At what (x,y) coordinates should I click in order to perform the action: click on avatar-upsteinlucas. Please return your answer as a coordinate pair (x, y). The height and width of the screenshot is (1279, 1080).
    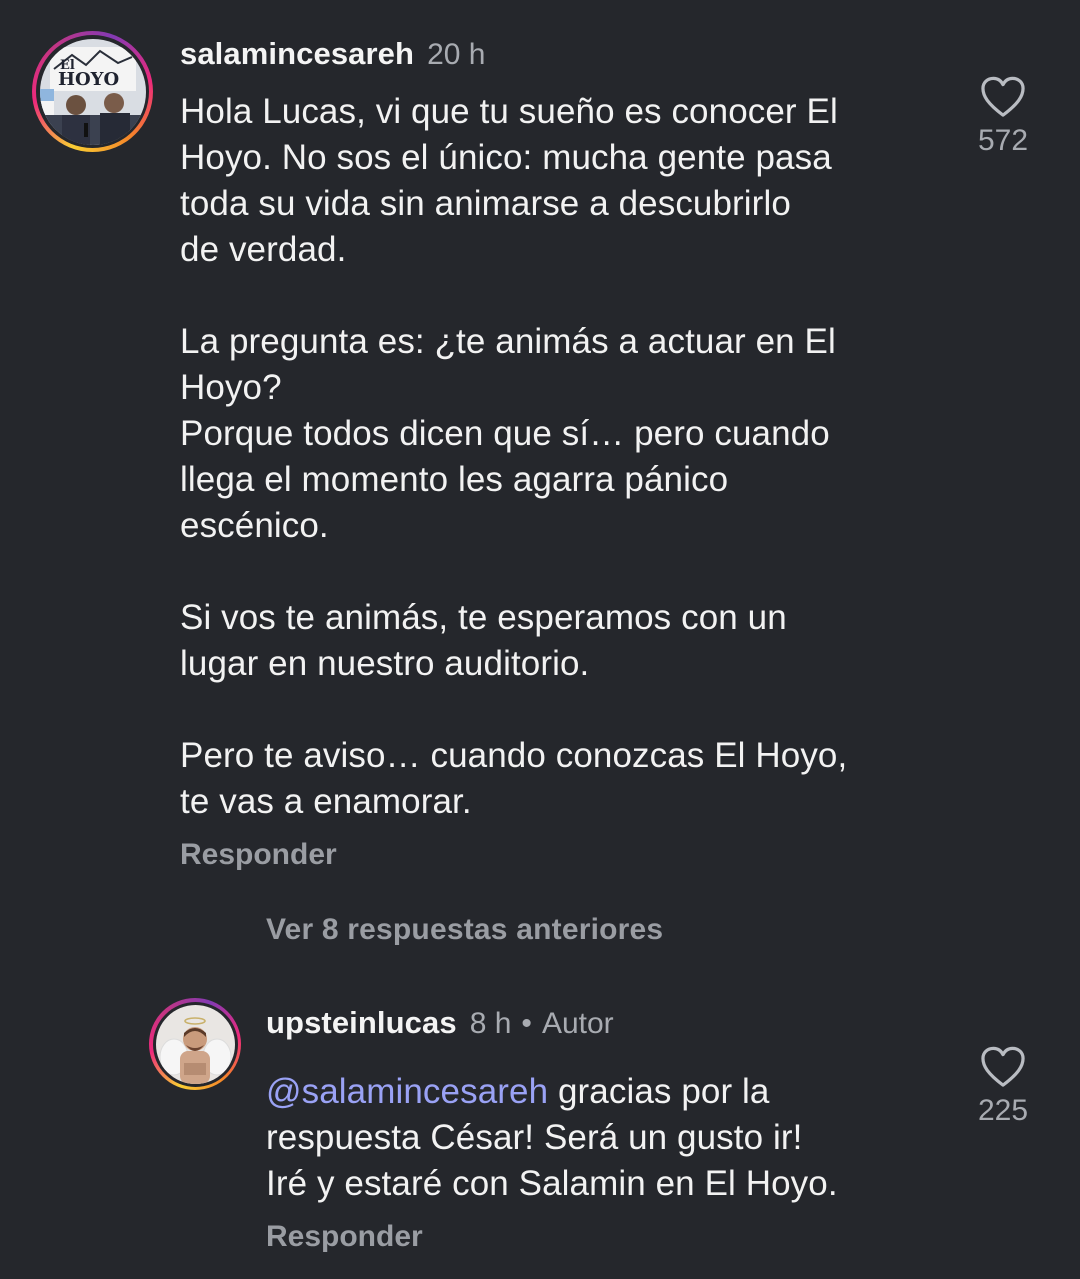
    Looking at the image, I should click on (195, 1044).